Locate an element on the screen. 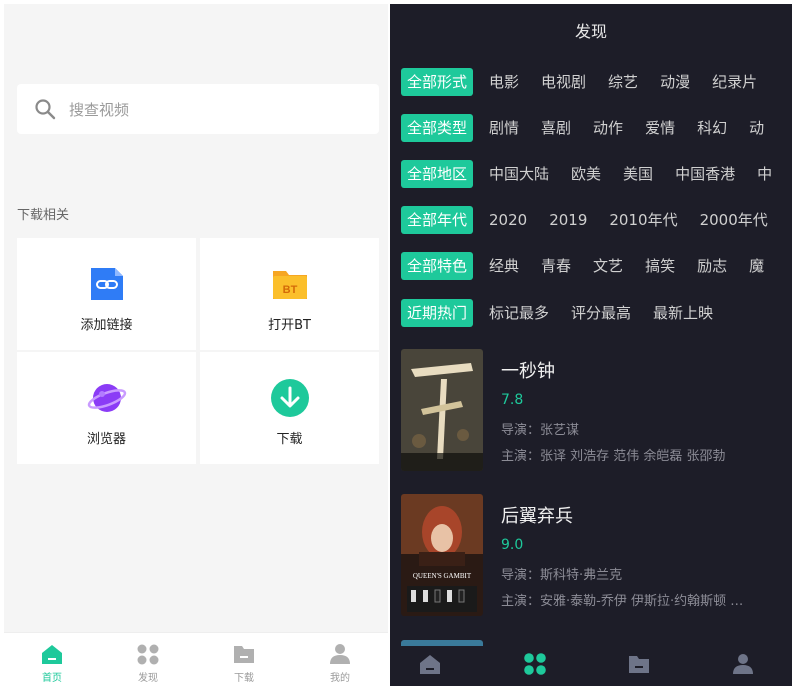  filter-chip: 标记最多 is located at coordinates (519, 313).